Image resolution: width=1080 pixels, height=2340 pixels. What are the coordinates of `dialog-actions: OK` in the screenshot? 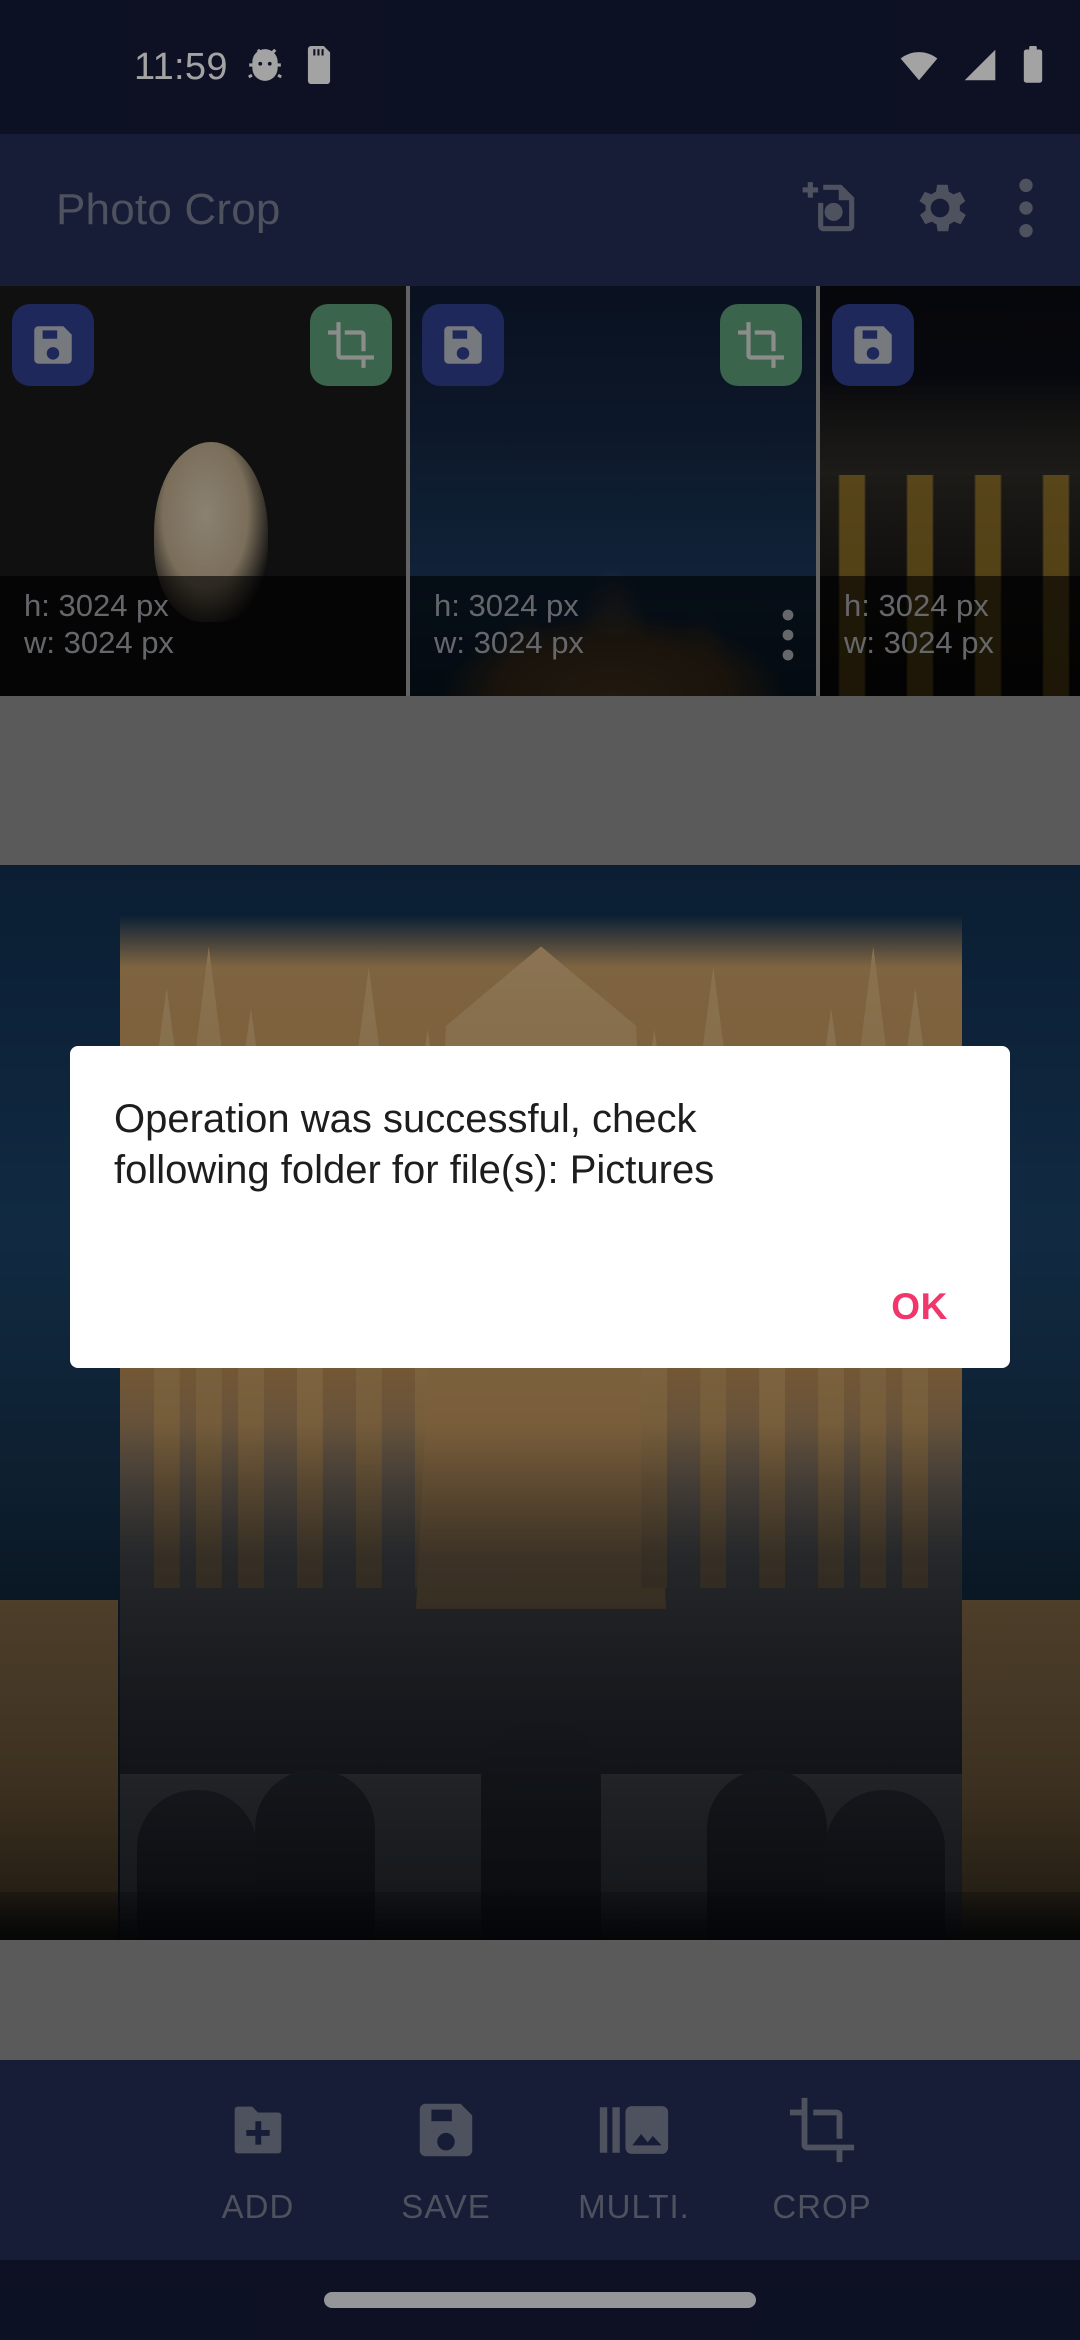 It's located at (540, 1320).